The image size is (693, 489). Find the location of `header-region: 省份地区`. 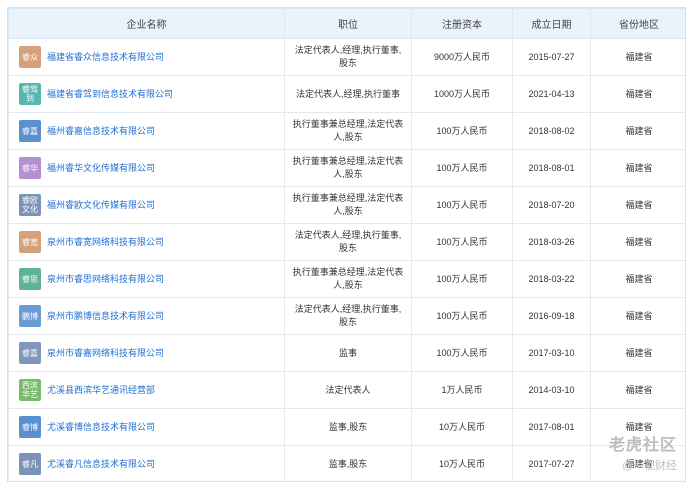

header-region: 省份地区 is located at coordinates (637, 23).